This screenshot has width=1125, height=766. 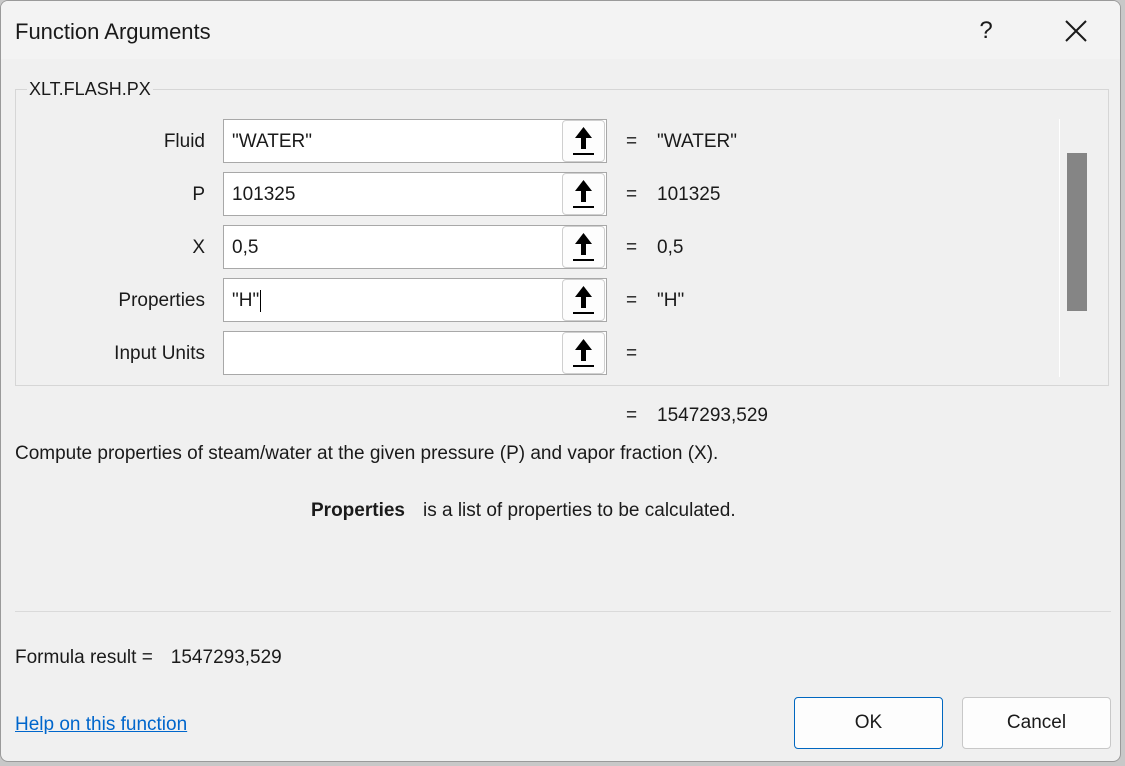 I want to click on dialog-title: Function Arguments, so click(x=113, y=31).